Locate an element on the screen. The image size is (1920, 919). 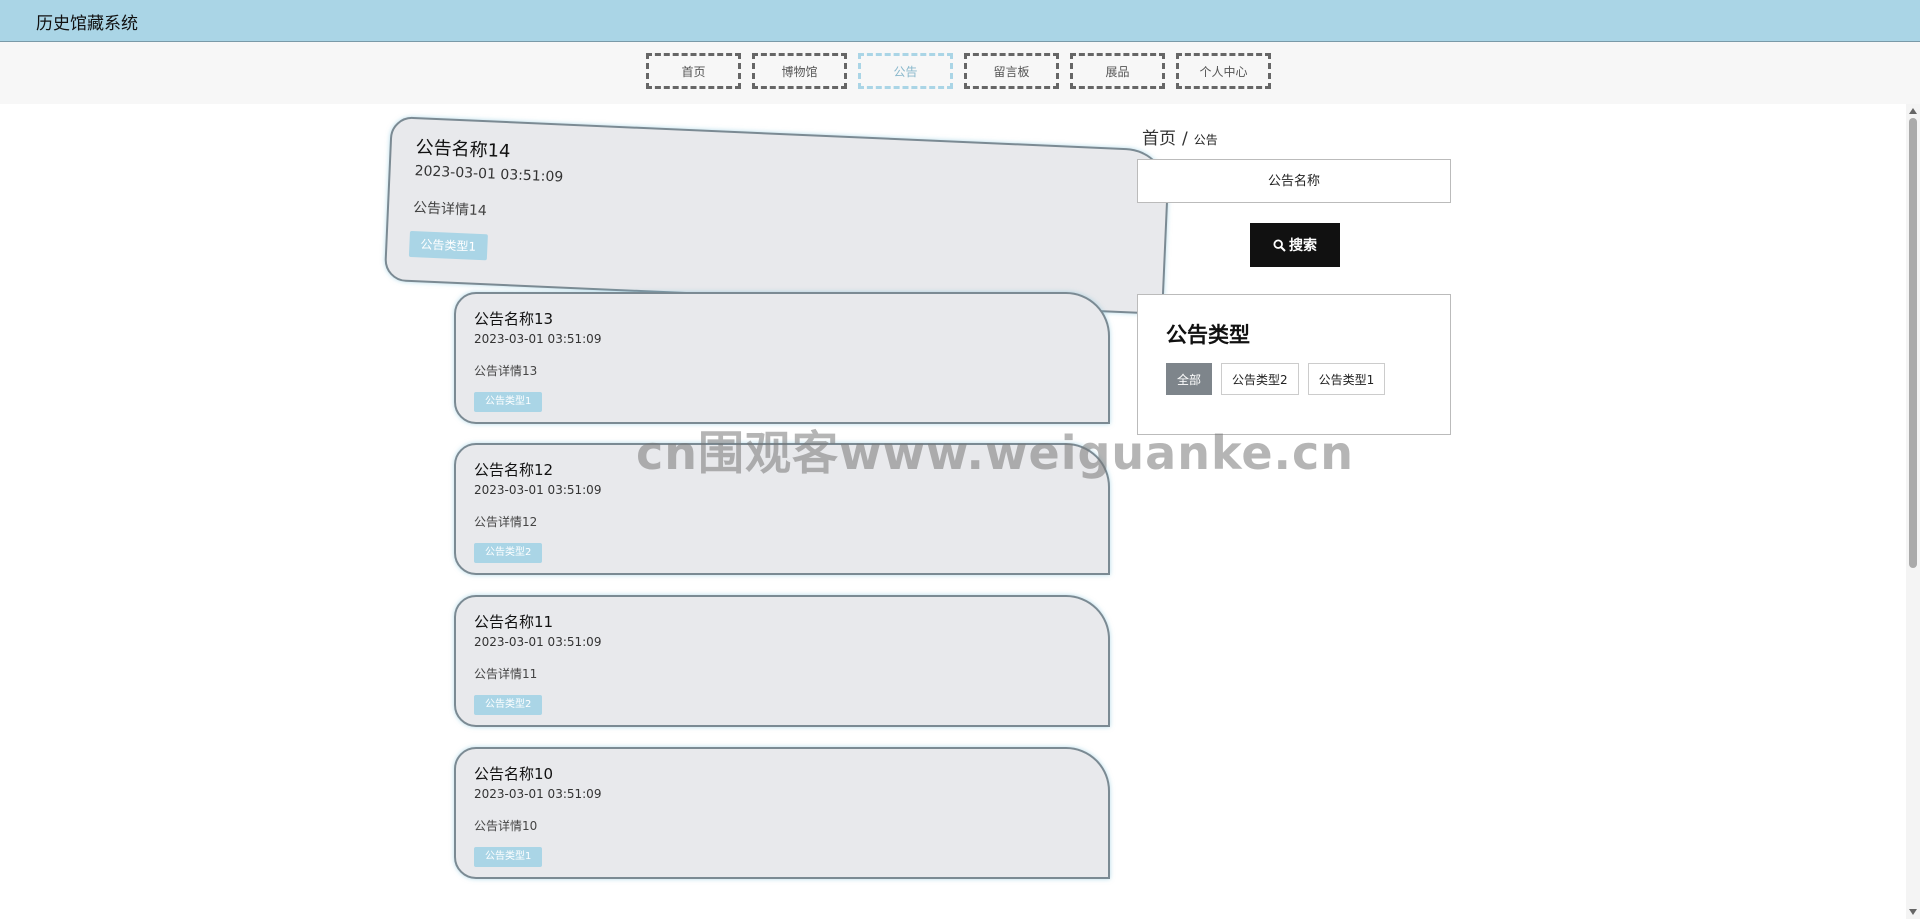
search-button: 搜索 is located at coordinates (1295, 245).